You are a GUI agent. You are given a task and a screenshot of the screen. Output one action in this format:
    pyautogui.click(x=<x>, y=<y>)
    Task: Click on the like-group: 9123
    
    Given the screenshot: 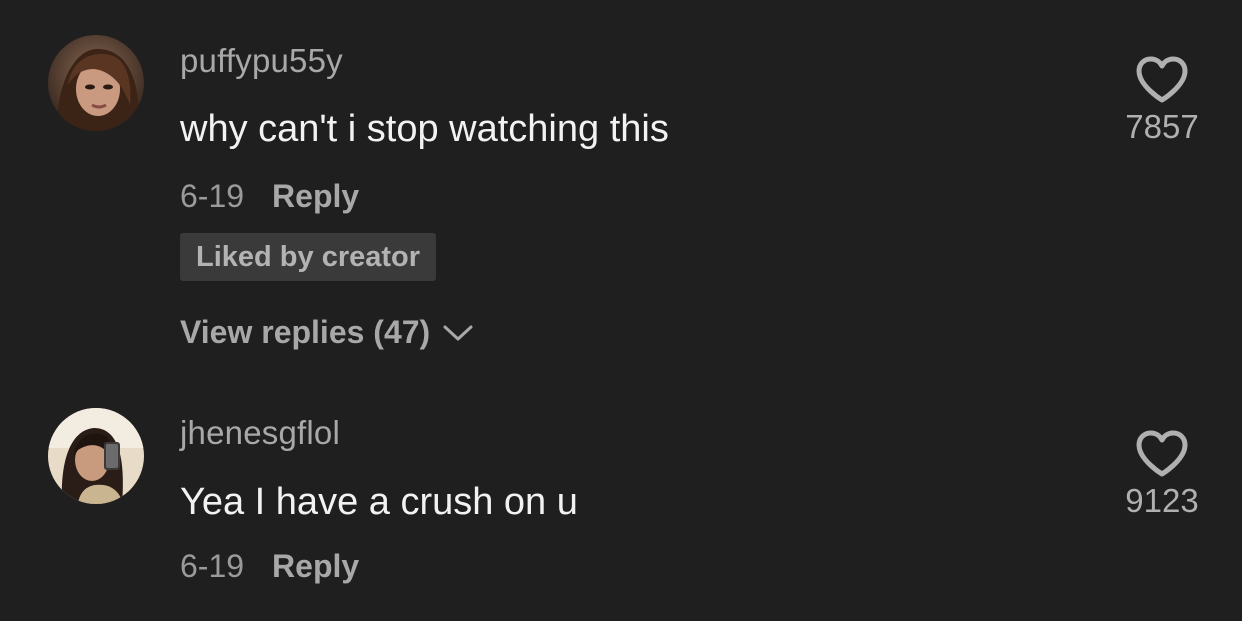 What is the action you would take?
    pyautogui.click(x=1162, y=475)
    